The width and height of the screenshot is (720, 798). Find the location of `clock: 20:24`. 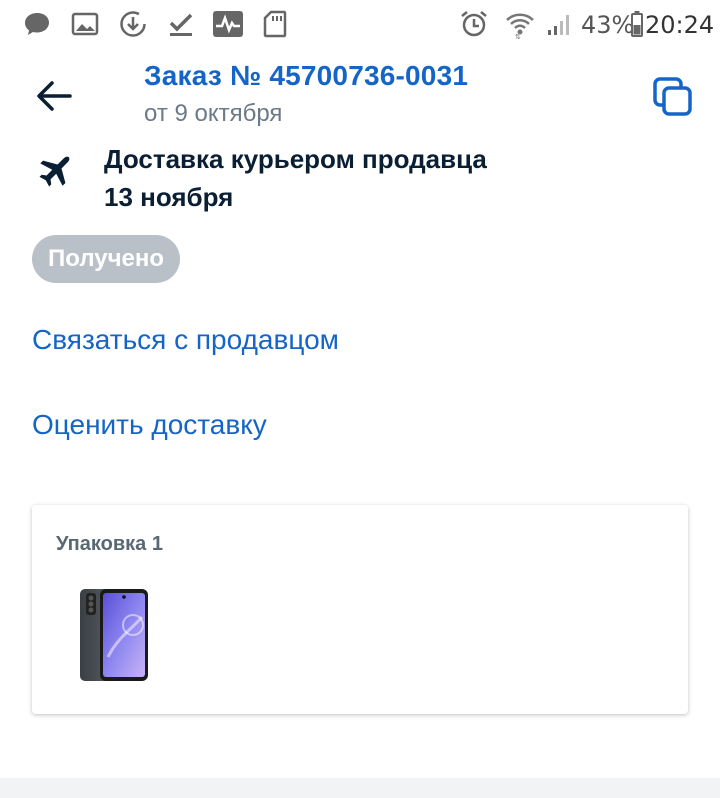

clock: 20:24 is located at coordinates (680, 25).